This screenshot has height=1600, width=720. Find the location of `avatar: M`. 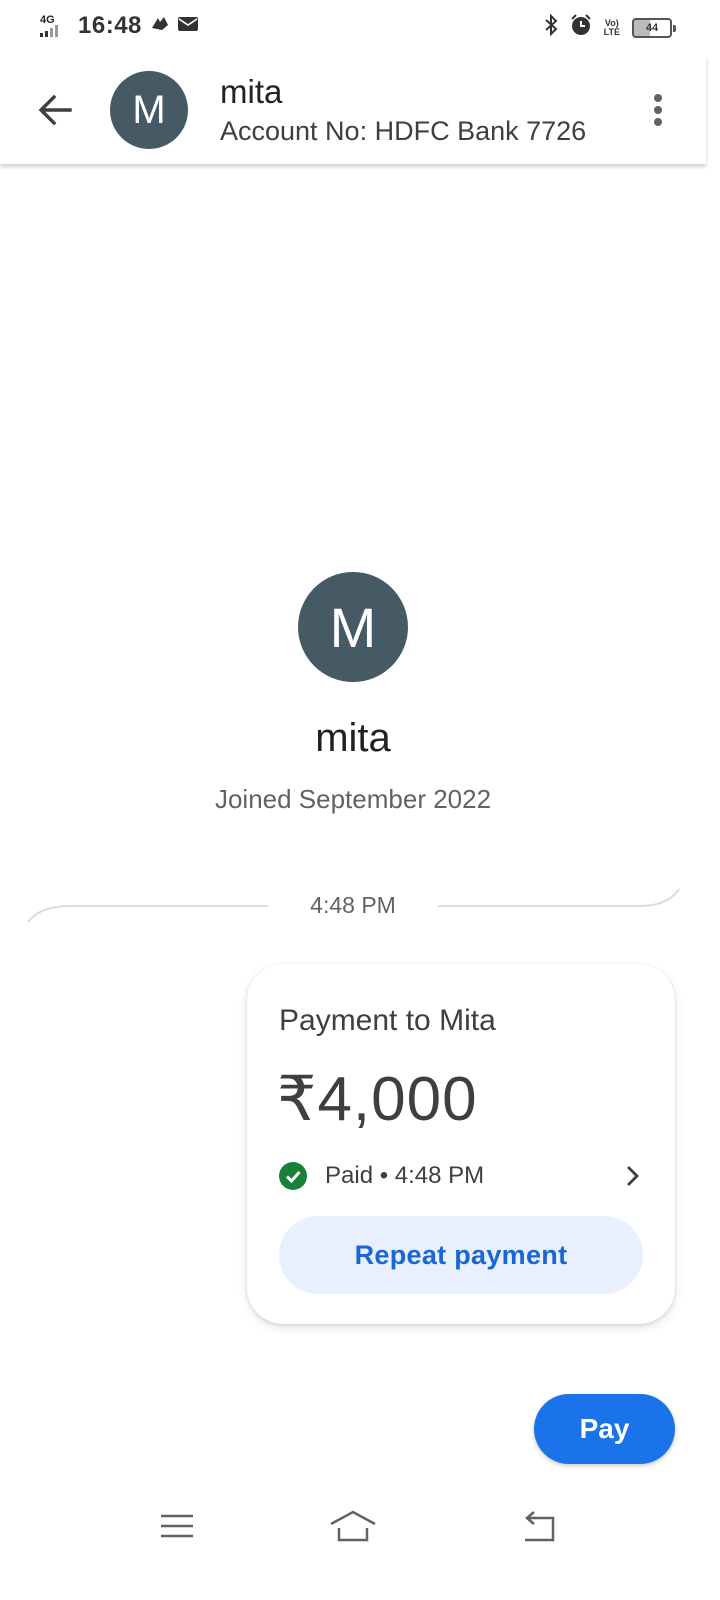

avatar: M is located at coordinates (149, 110).